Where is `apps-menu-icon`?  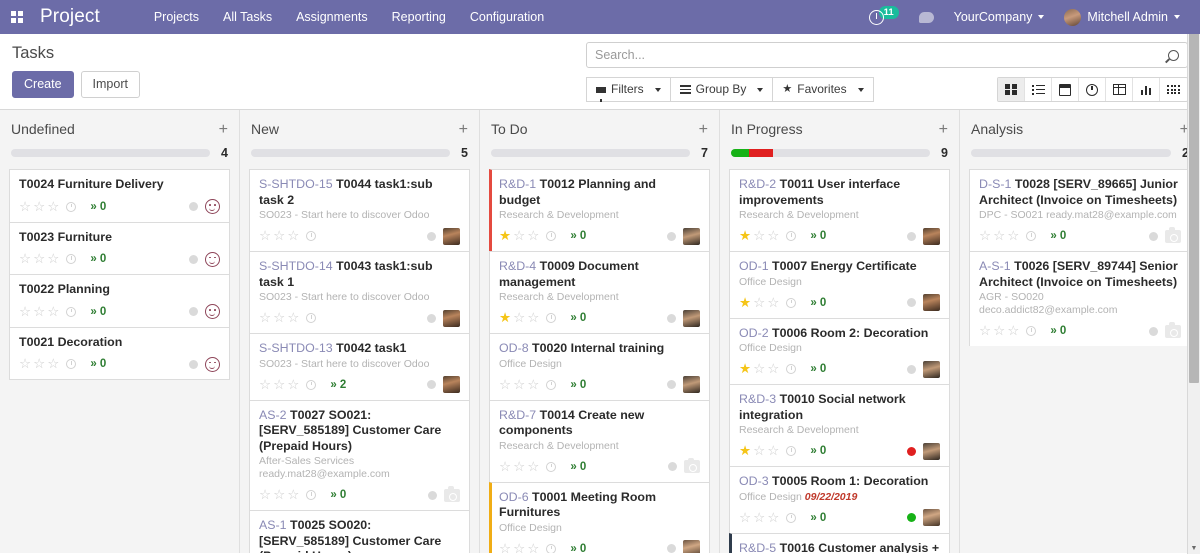 apps-menu-icon is located at coordinates (17, 17).